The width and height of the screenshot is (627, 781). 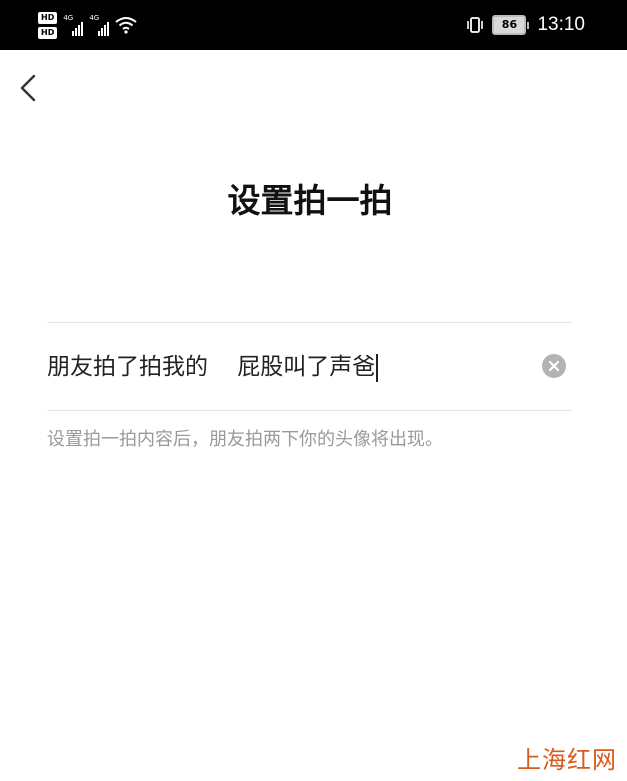 I want to click on battery-level: 86, so click(x=509, y=25).